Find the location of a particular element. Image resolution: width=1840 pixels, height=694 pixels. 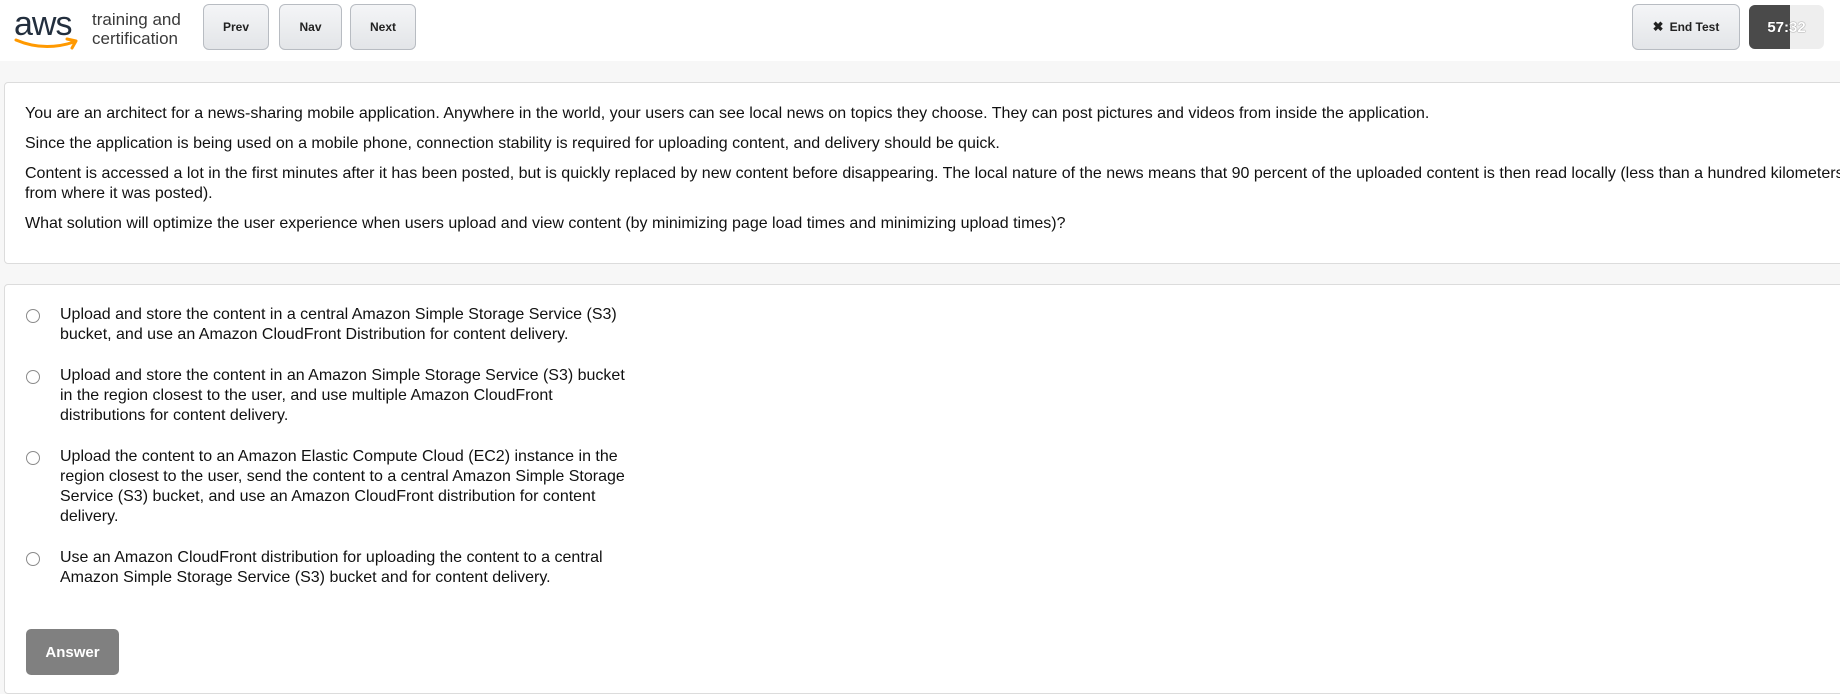

timer-text: 57:32 is located at coordinates (1786, 27).